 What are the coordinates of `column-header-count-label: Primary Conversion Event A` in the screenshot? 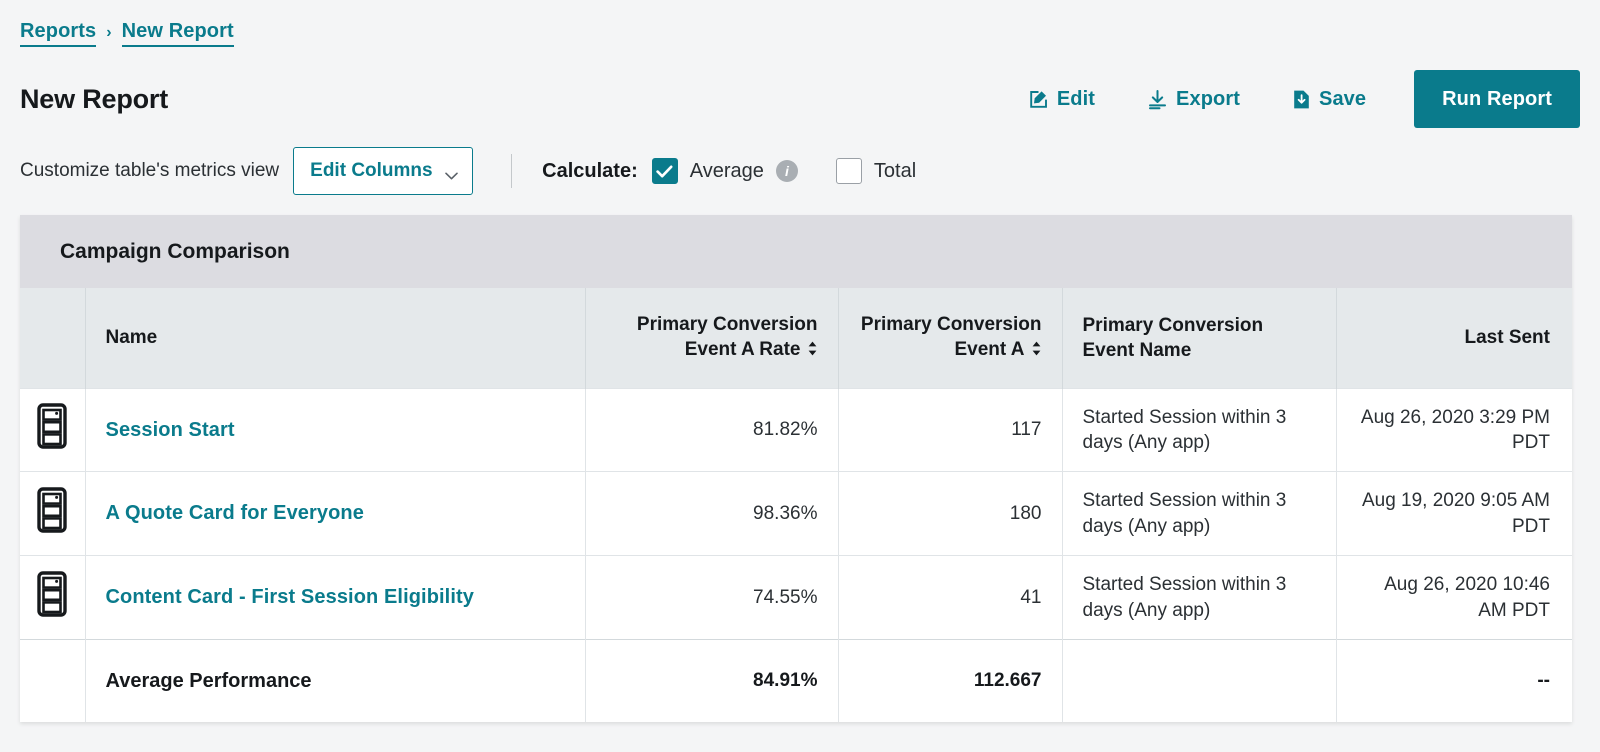 It's located at (951, 337).